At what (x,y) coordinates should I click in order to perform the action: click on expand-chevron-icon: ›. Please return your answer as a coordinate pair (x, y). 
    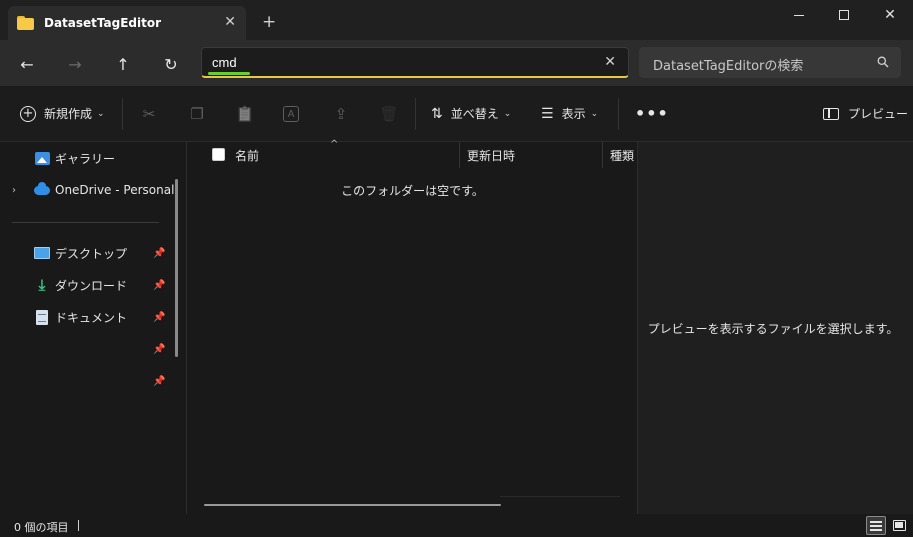
    Looking at the image, I should click on (14, 190).